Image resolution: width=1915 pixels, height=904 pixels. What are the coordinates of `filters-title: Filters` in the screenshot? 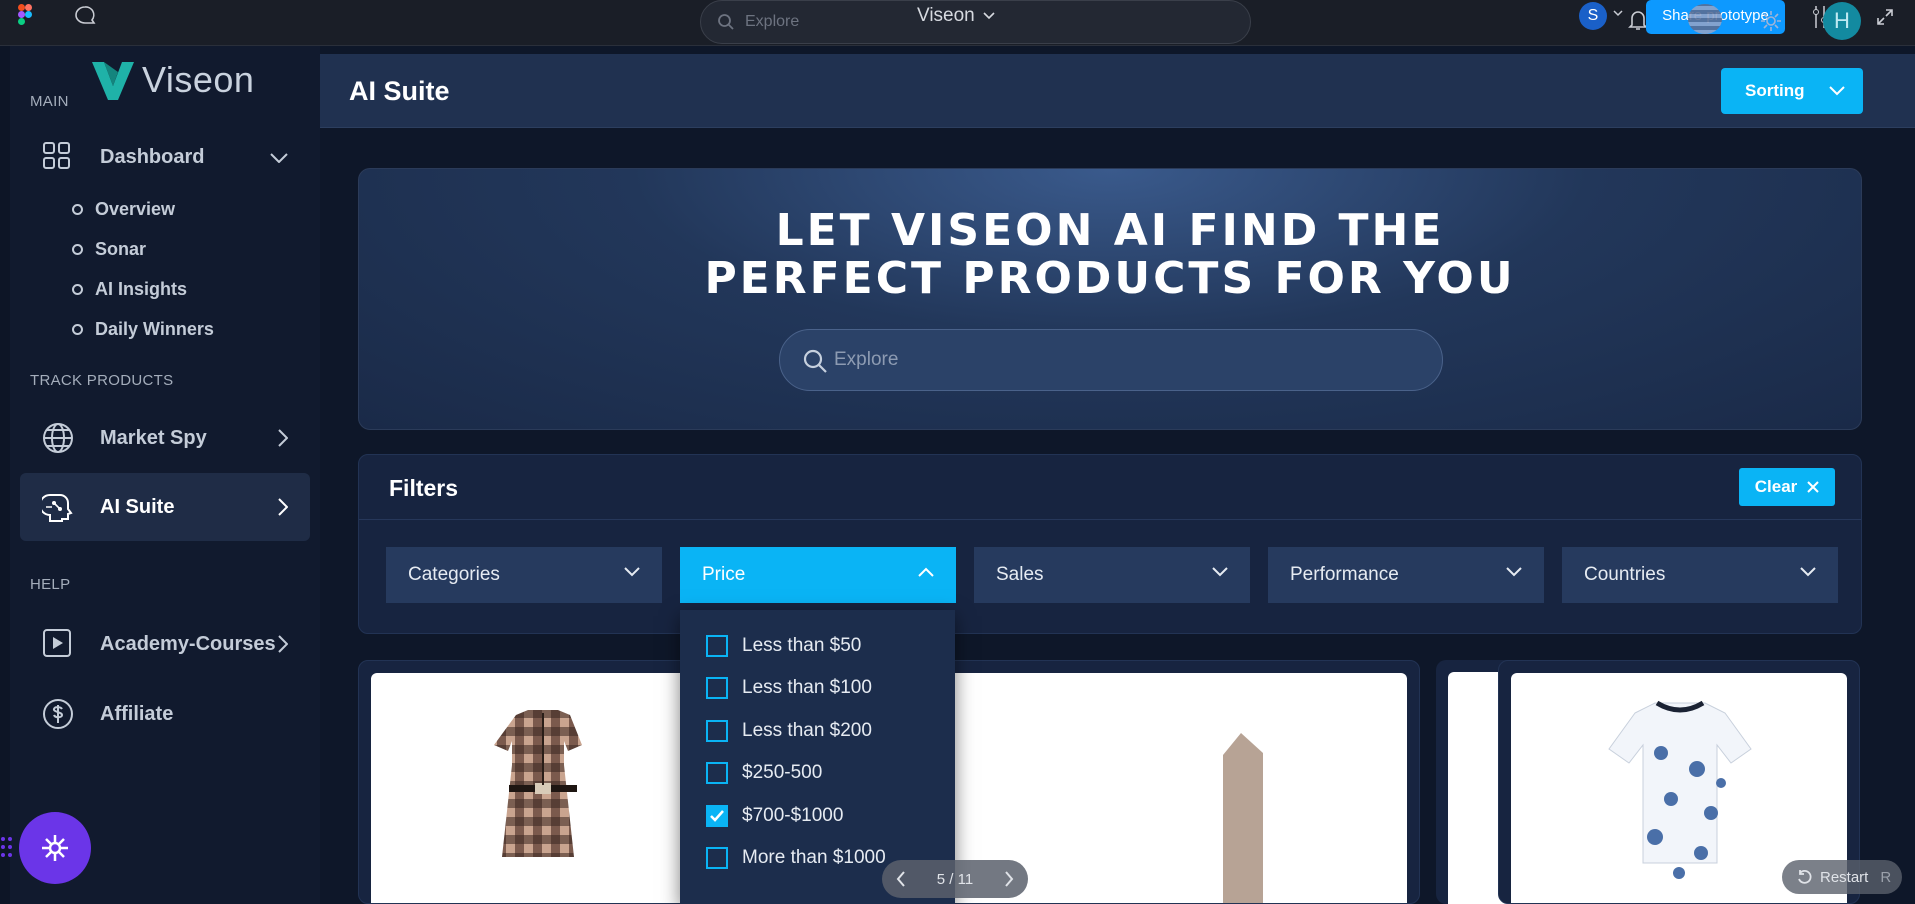 It's located at (424, 488).